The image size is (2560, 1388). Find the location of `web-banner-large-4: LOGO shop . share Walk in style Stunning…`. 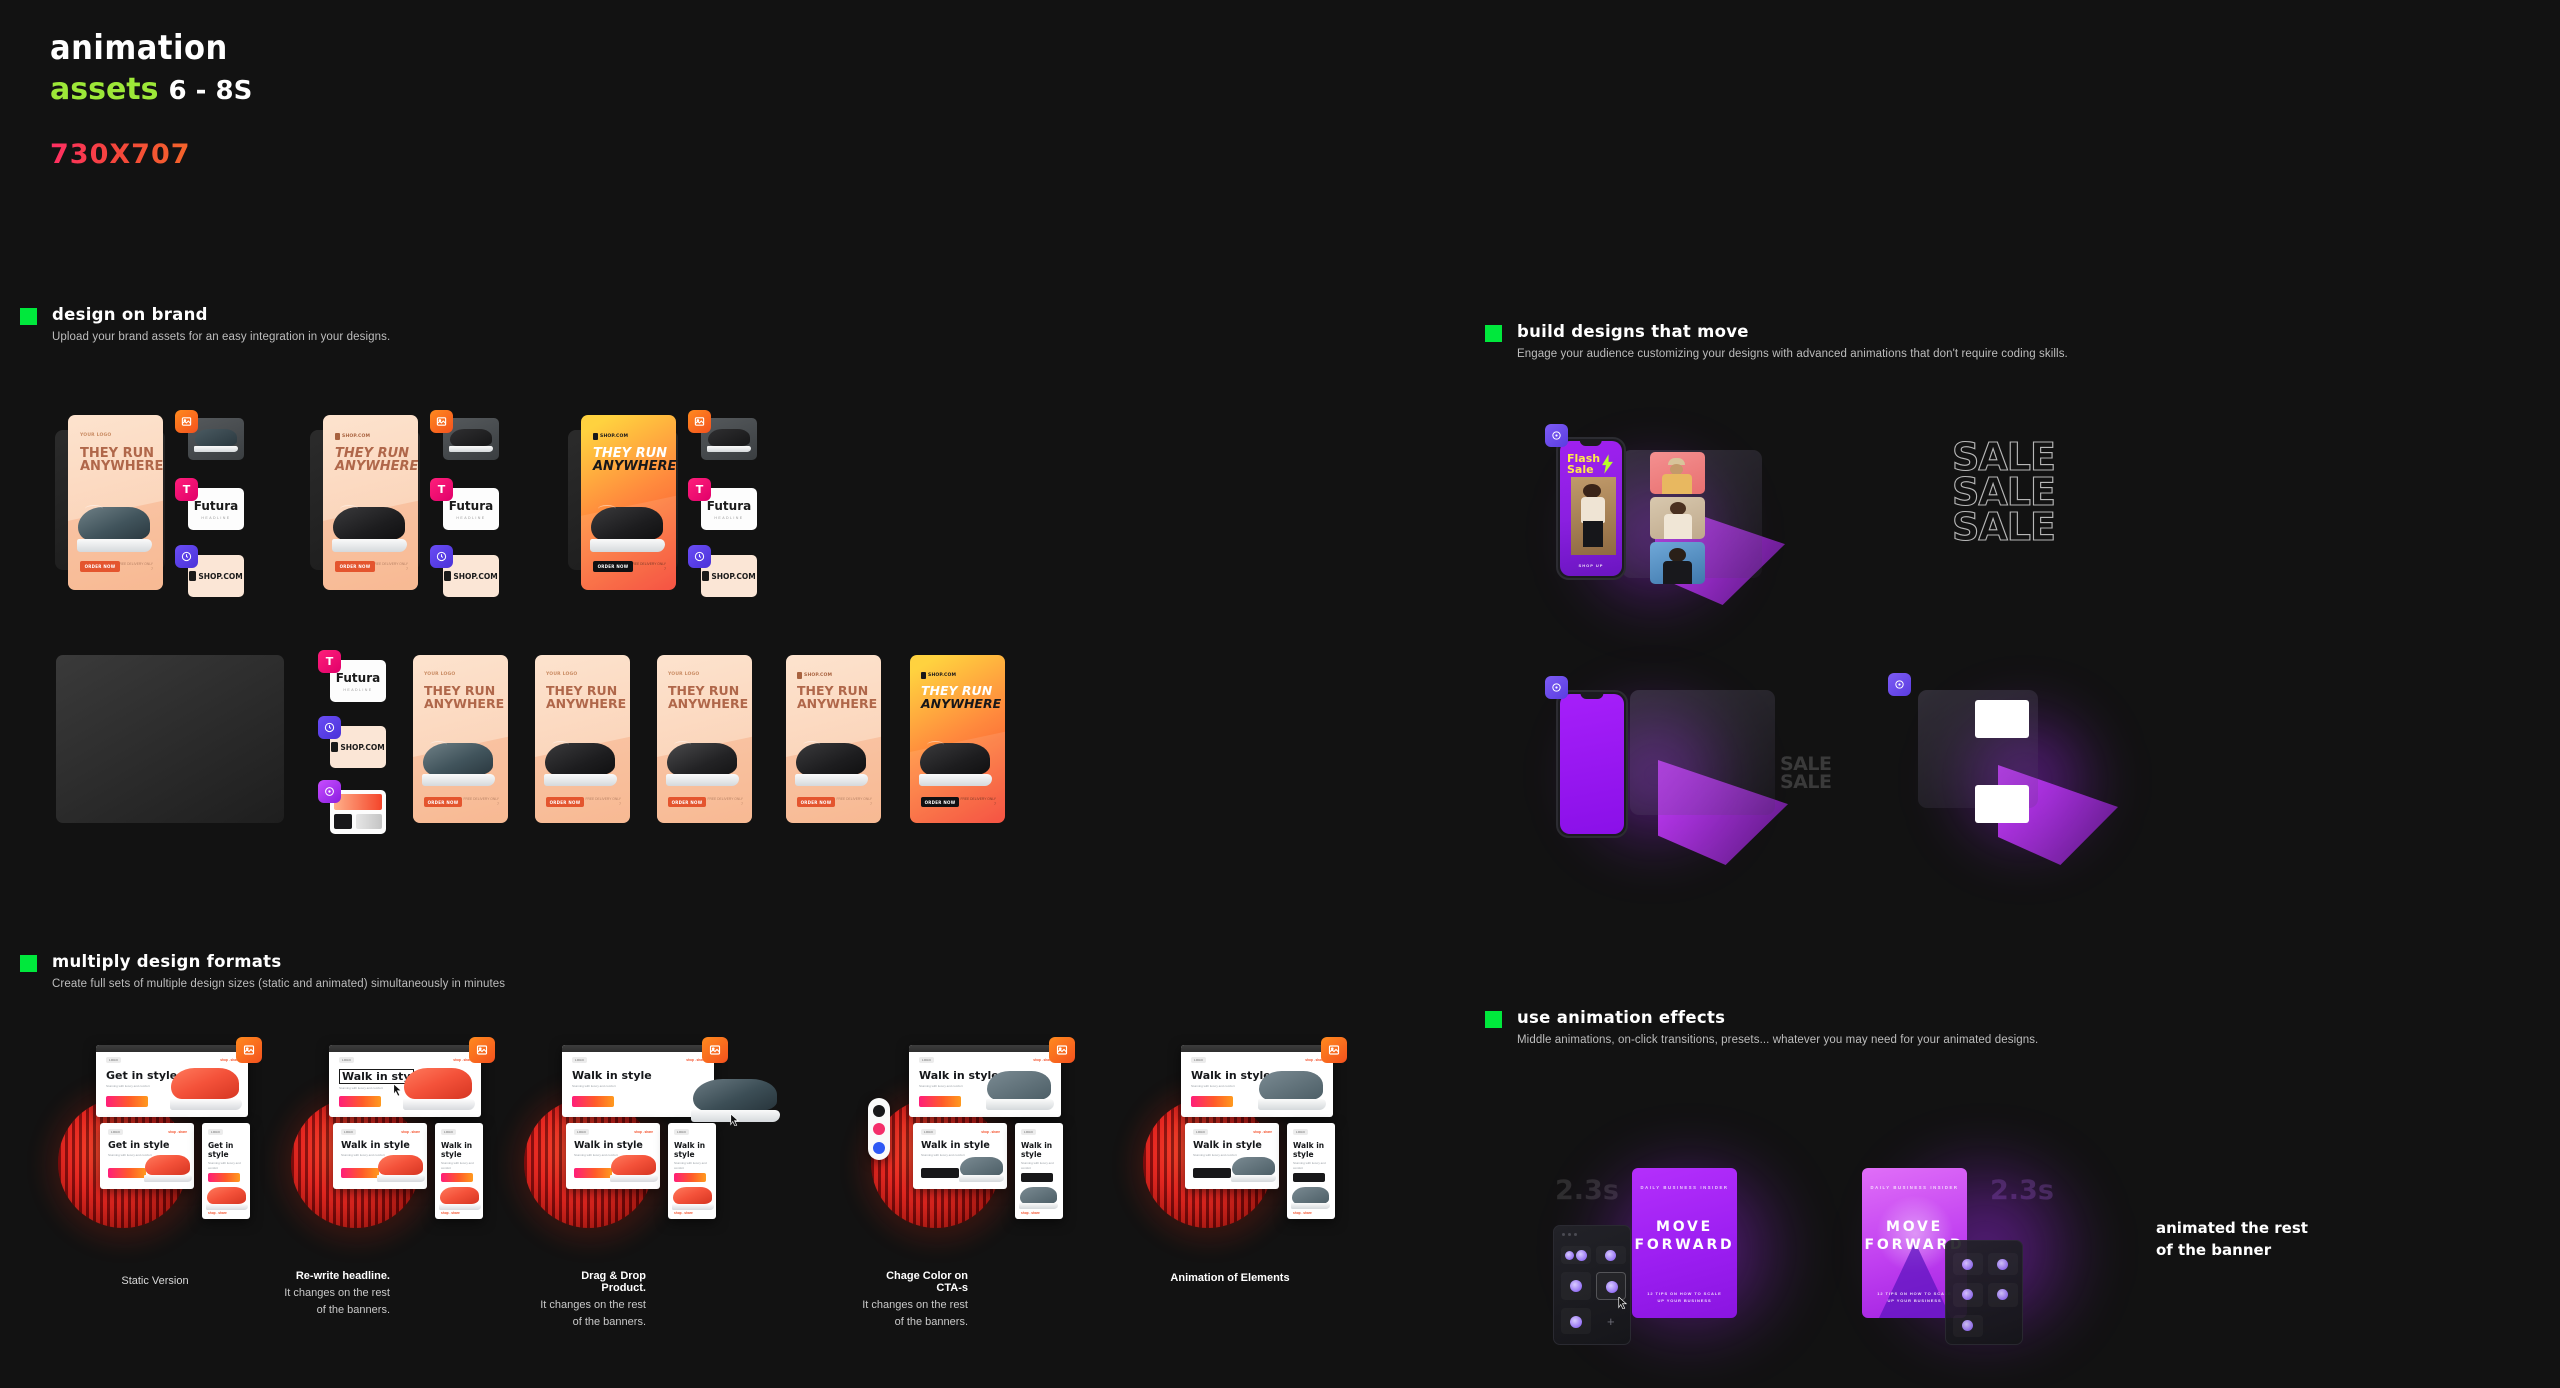

web-banner-large-4: LOGO shop . share Walk in style Stunning… is located at coordinates (985, 1081).